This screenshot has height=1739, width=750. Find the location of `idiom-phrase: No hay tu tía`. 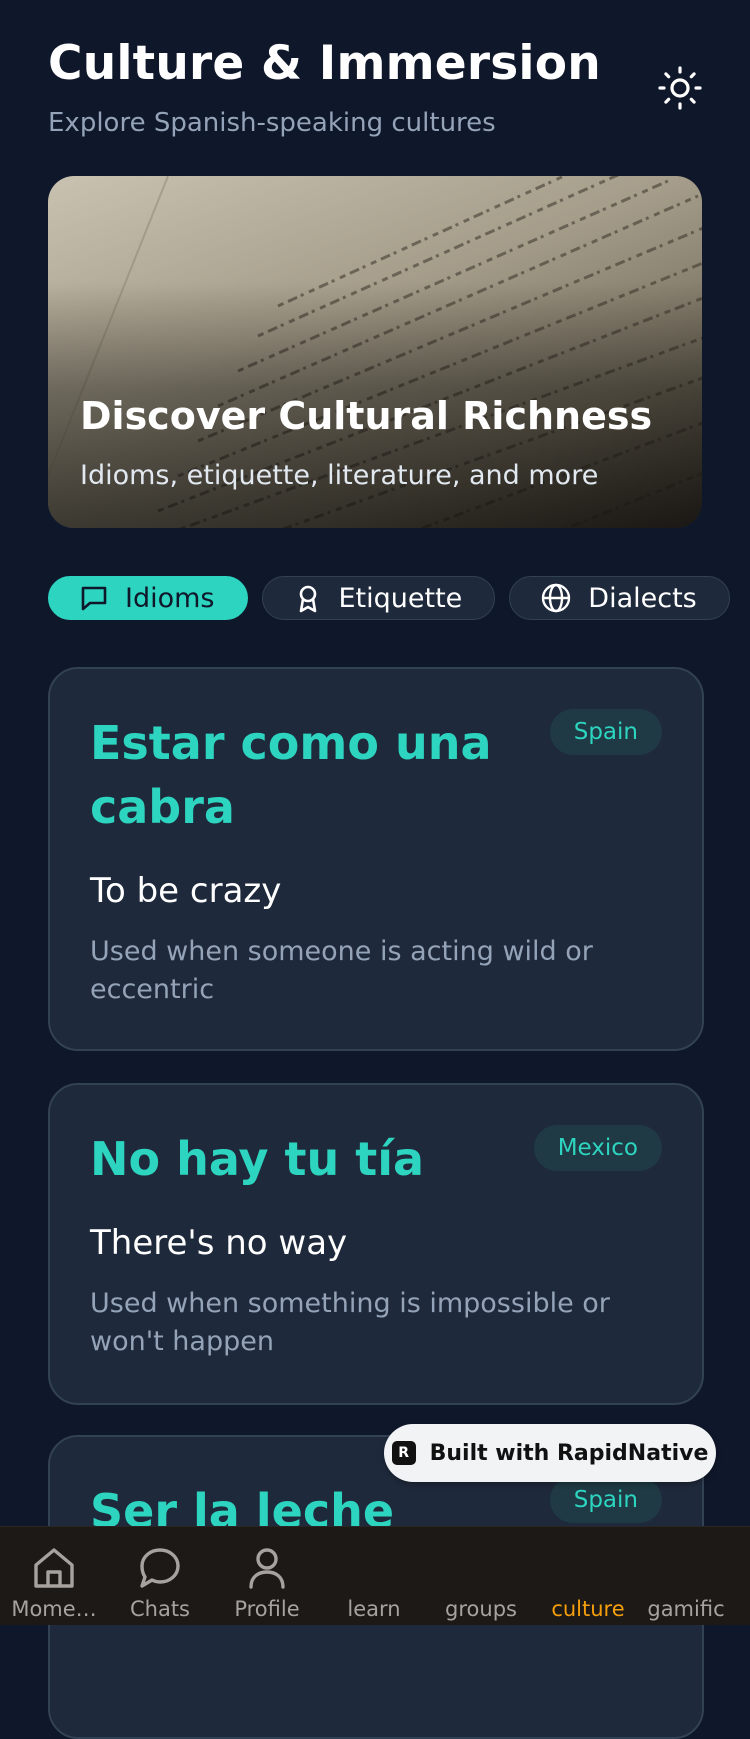

idiom-phrase: No hay tu tía is located at coordinates (257, 1159).